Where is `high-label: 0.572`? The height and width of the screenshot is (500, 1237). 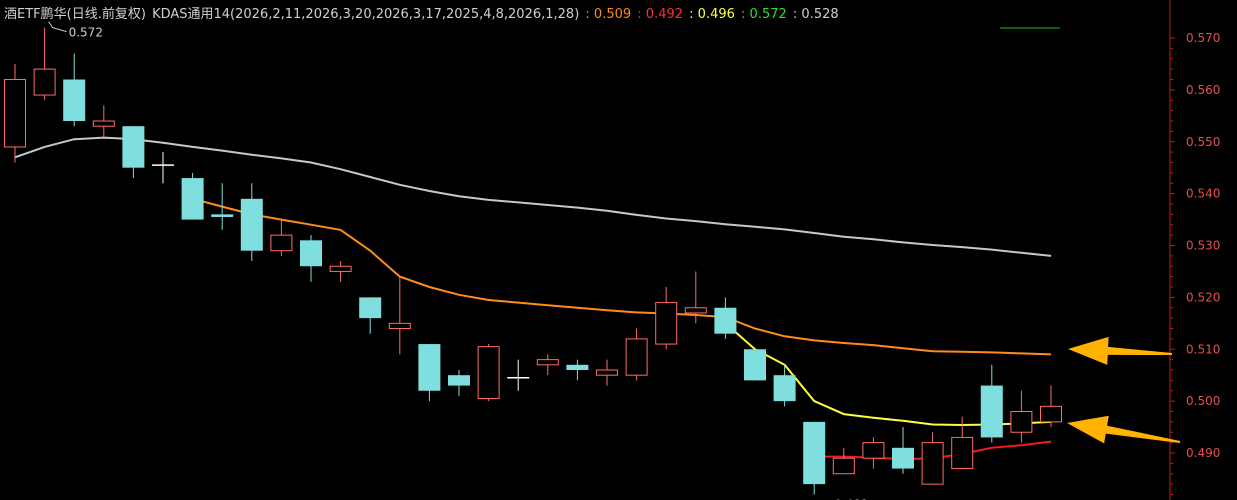 high-label: 0.572 is located at coordinates (86, 33).